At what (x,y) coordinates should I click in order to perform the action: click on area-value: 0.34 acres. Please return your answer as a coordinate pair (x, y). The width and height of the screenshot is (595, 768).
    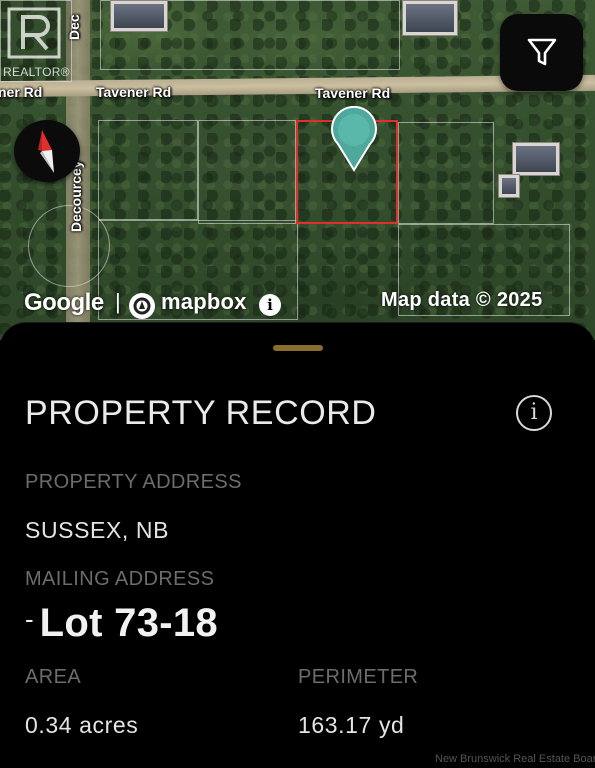
    Looking at the image, I should click on (82, 725).